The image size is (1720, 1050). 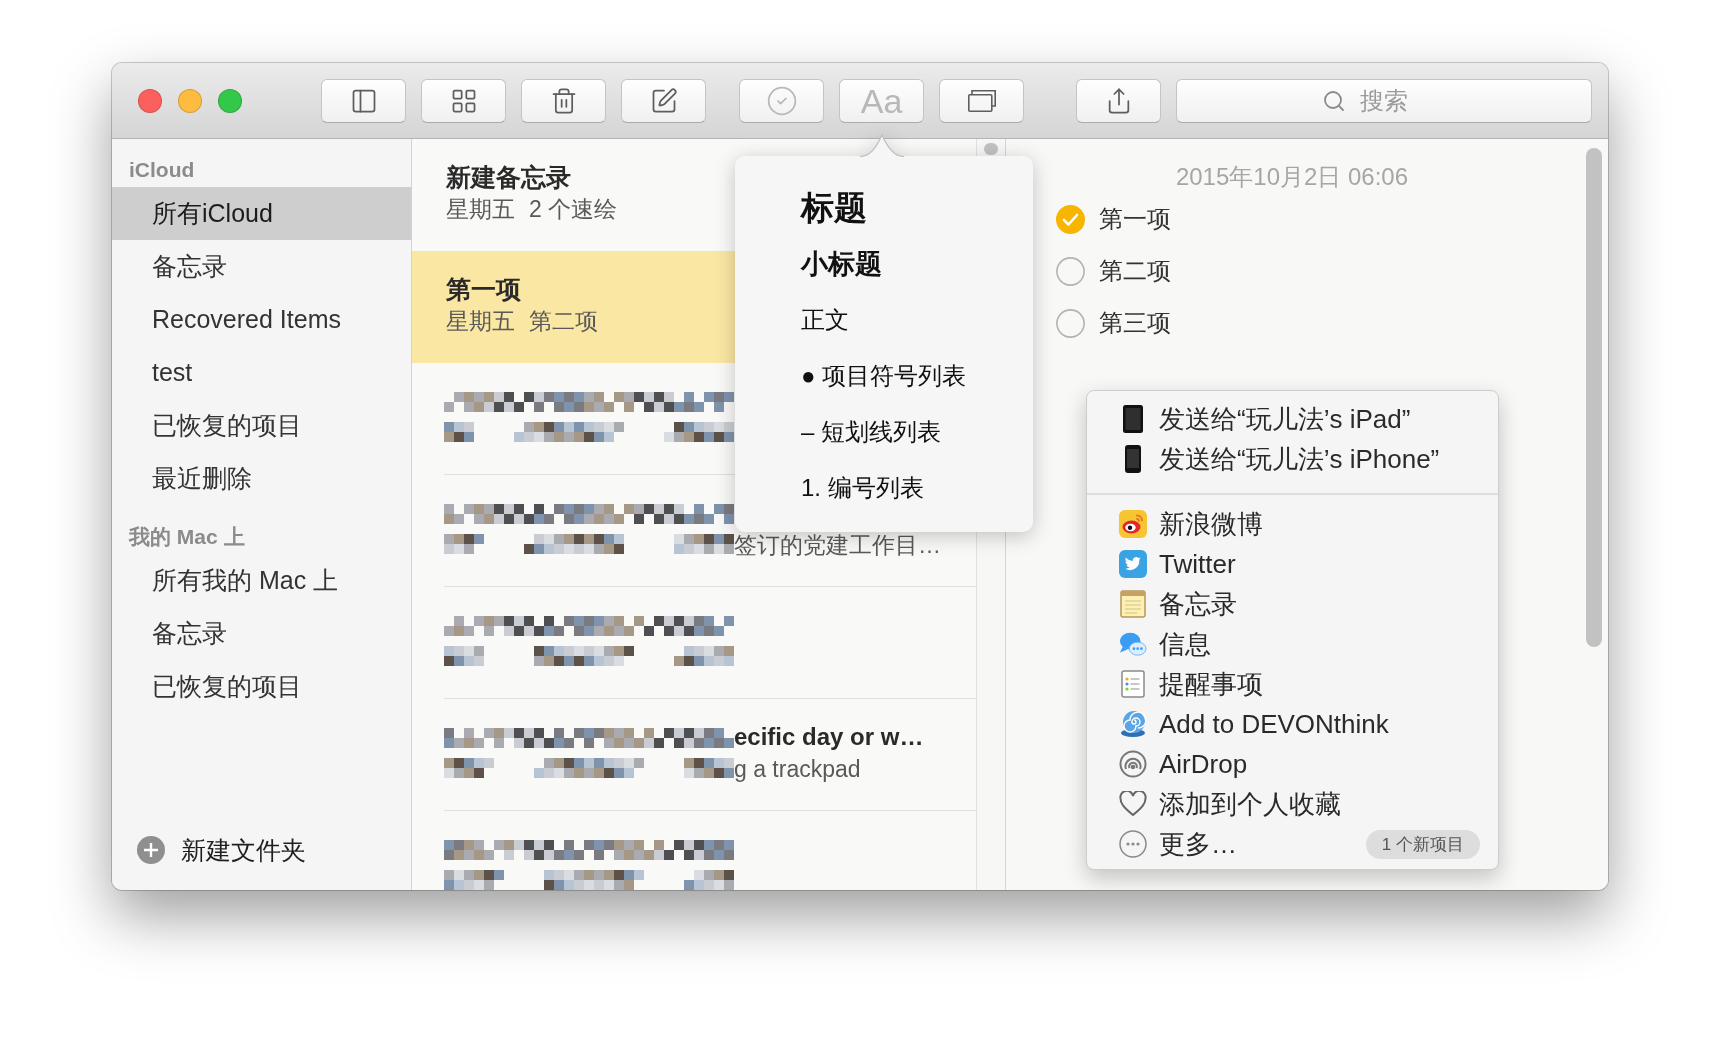 What do you see at coordinates (1133, 604) in the screenshot?
I see `notepad-icon` at bounding box center [1133, 604].